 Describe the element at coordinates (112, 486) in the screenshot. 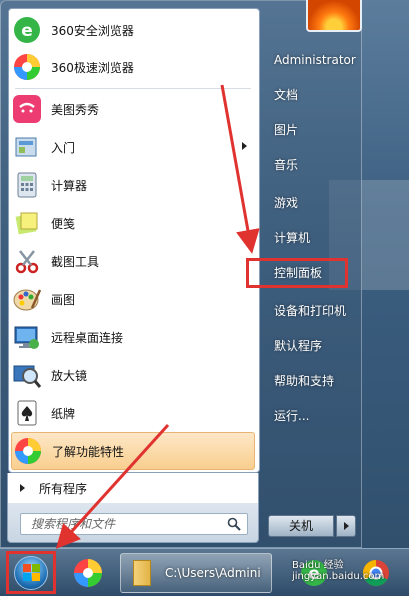

I see `arrow-to-start-button` at that location.